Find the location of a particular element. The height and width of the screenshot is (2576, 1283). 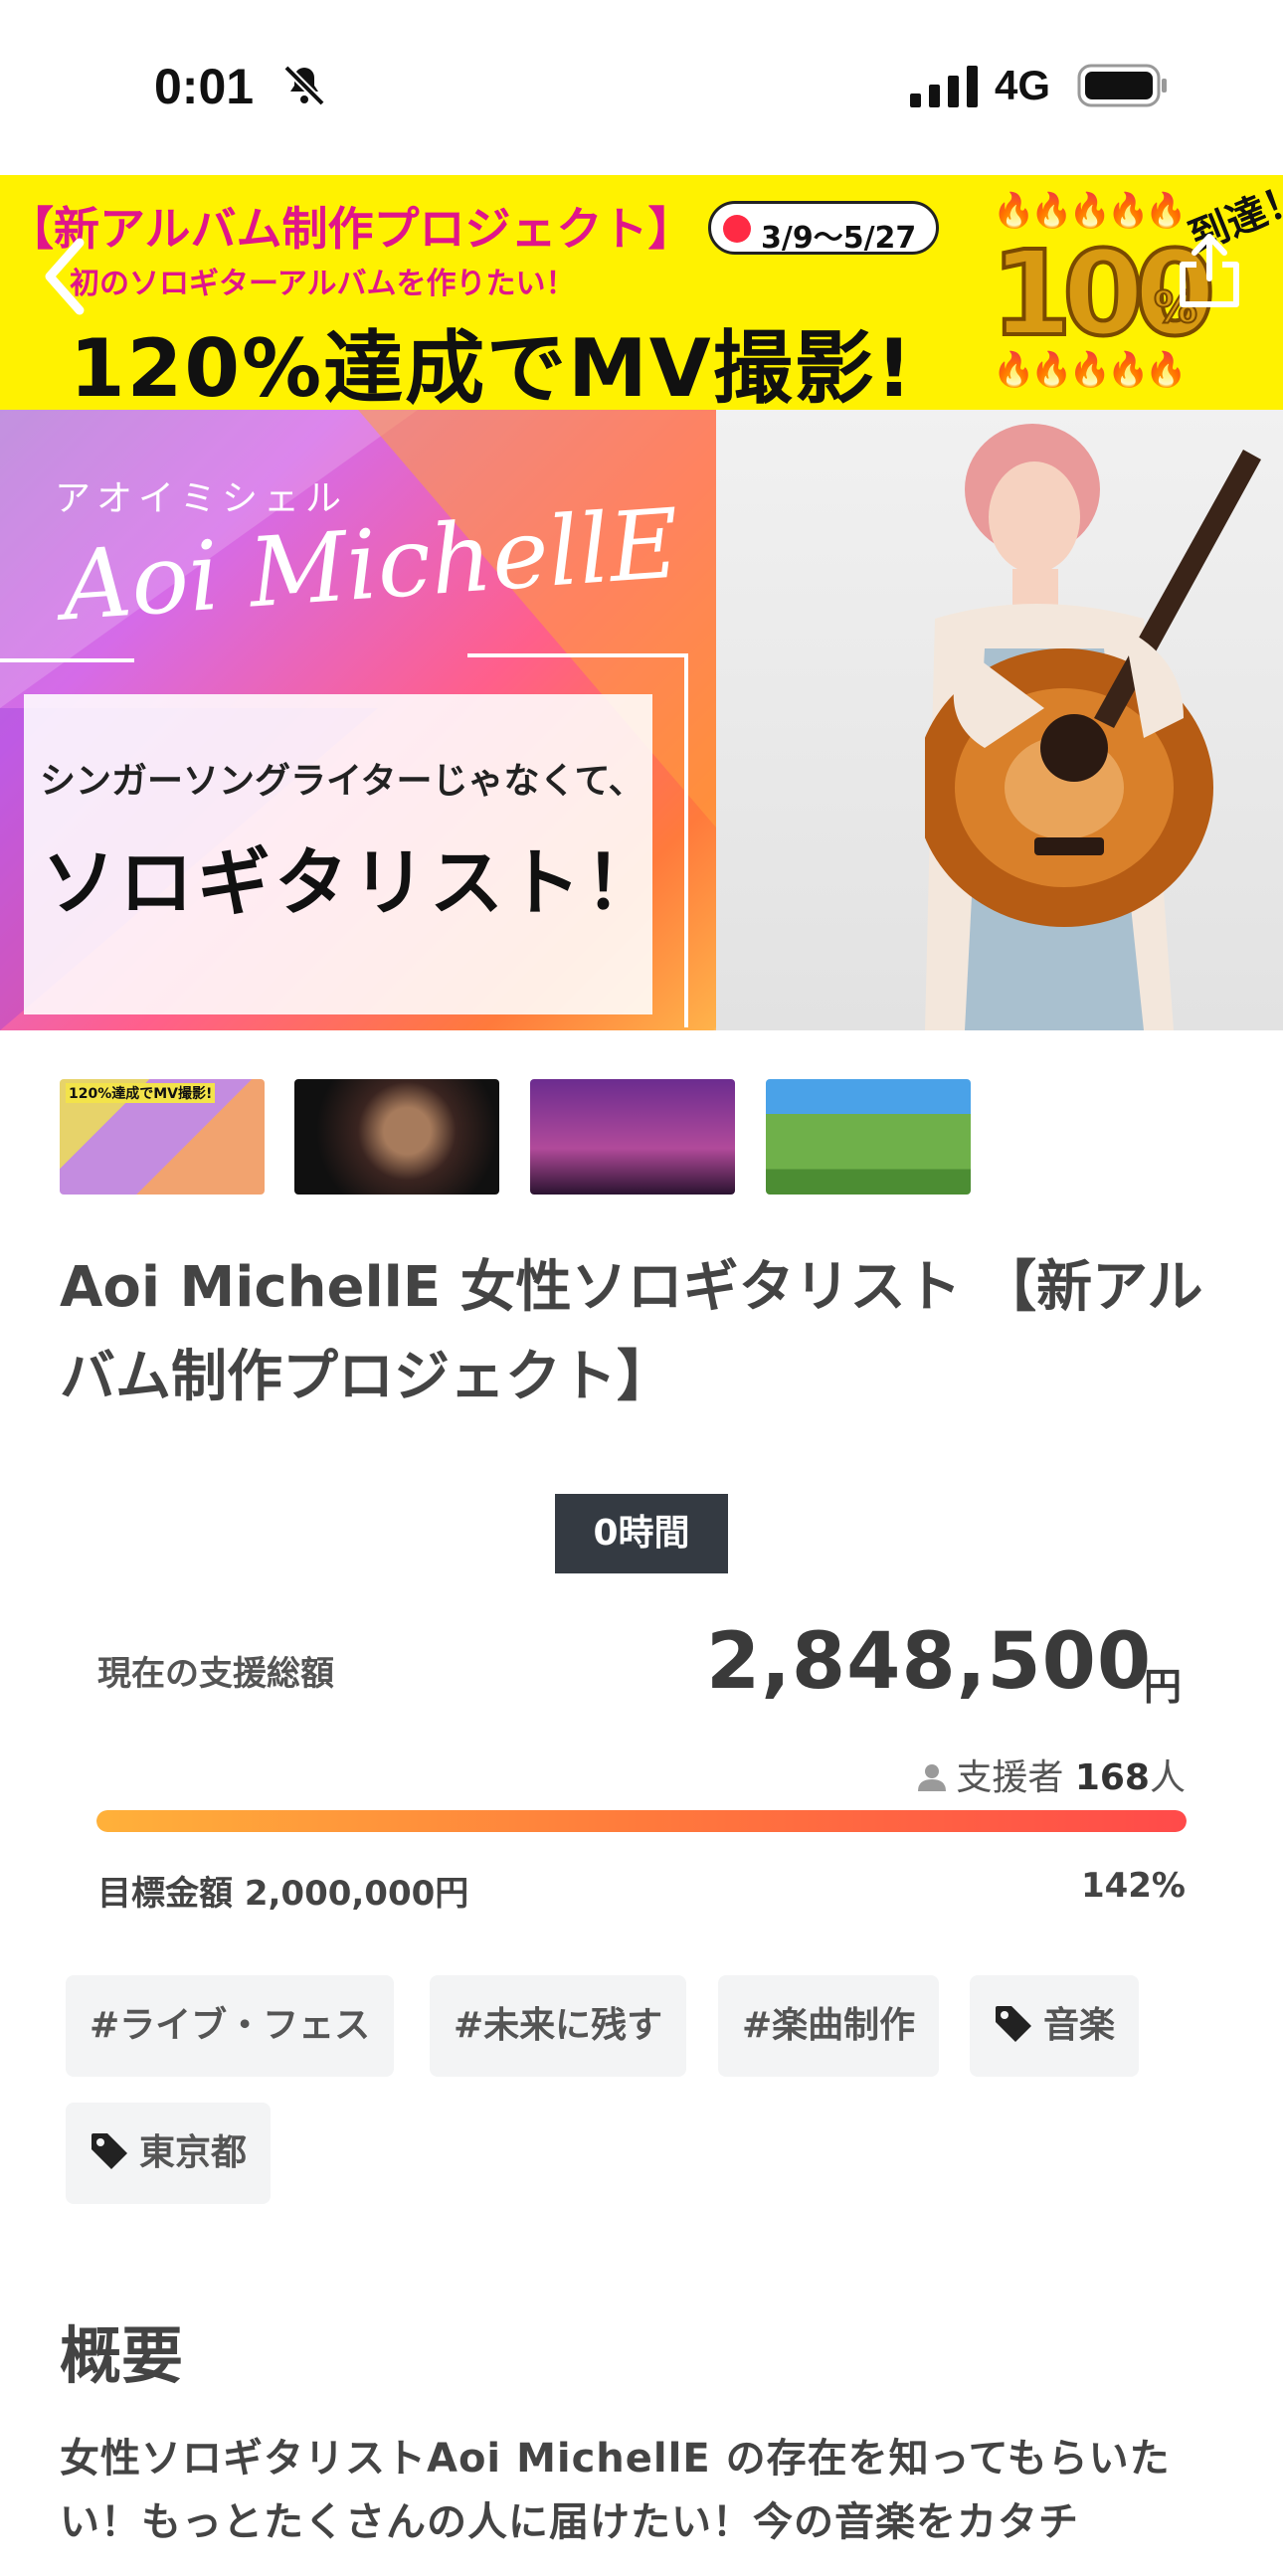

battery-icon is located at coordinates (1122, 85).